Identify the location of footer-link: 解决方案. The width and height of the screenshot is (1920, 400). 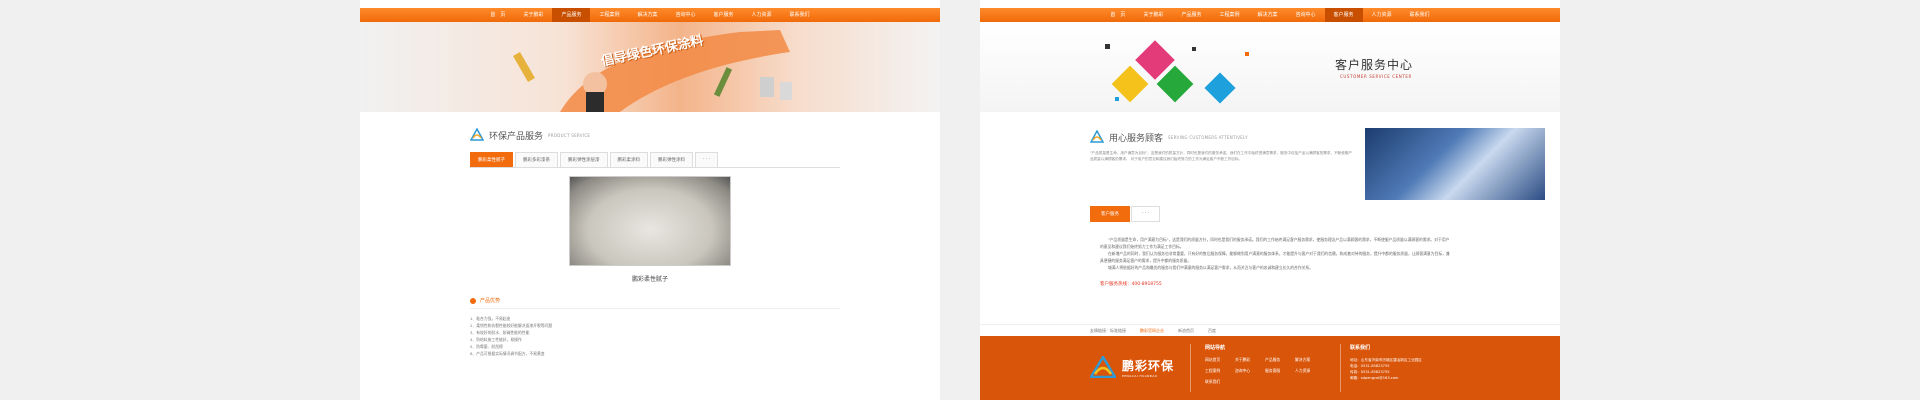
(1310, 360).